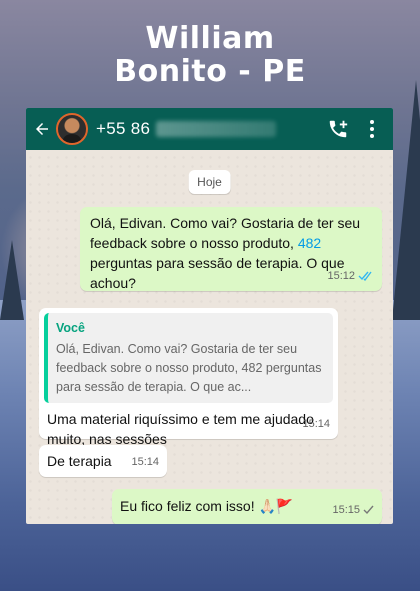  Describe the element at coordinates (216, 129) in the screenshot. I see `redacted-number` at that location.